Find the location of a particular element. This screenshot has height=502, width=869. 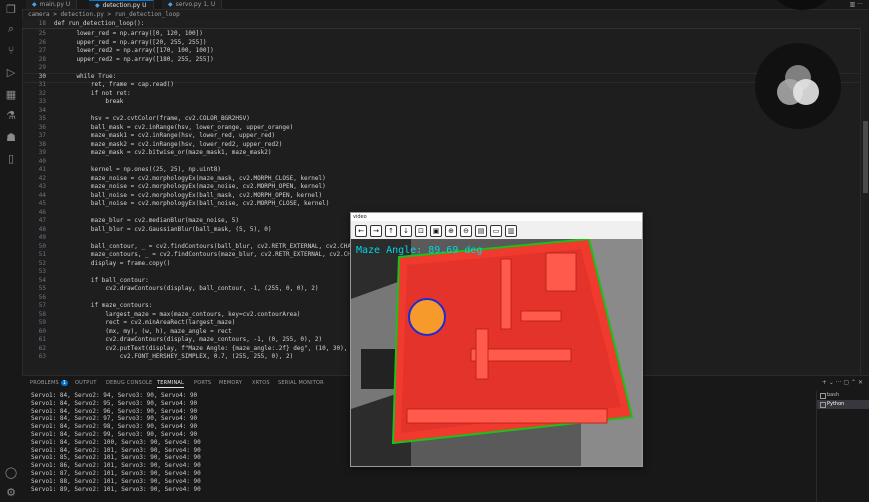

source-control-icon: ⑂ is located at coordinates (11, 51).